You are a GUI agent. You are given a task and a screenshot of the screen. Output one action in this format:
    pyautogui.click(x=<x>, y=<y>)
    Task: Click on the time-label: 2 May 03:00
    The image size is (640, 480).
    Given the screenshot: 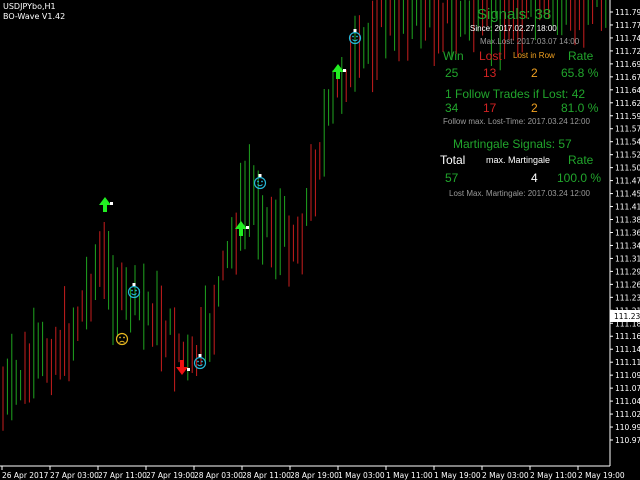 What is the action you would take?
    pyautogui.click(x=505, y=475)
    